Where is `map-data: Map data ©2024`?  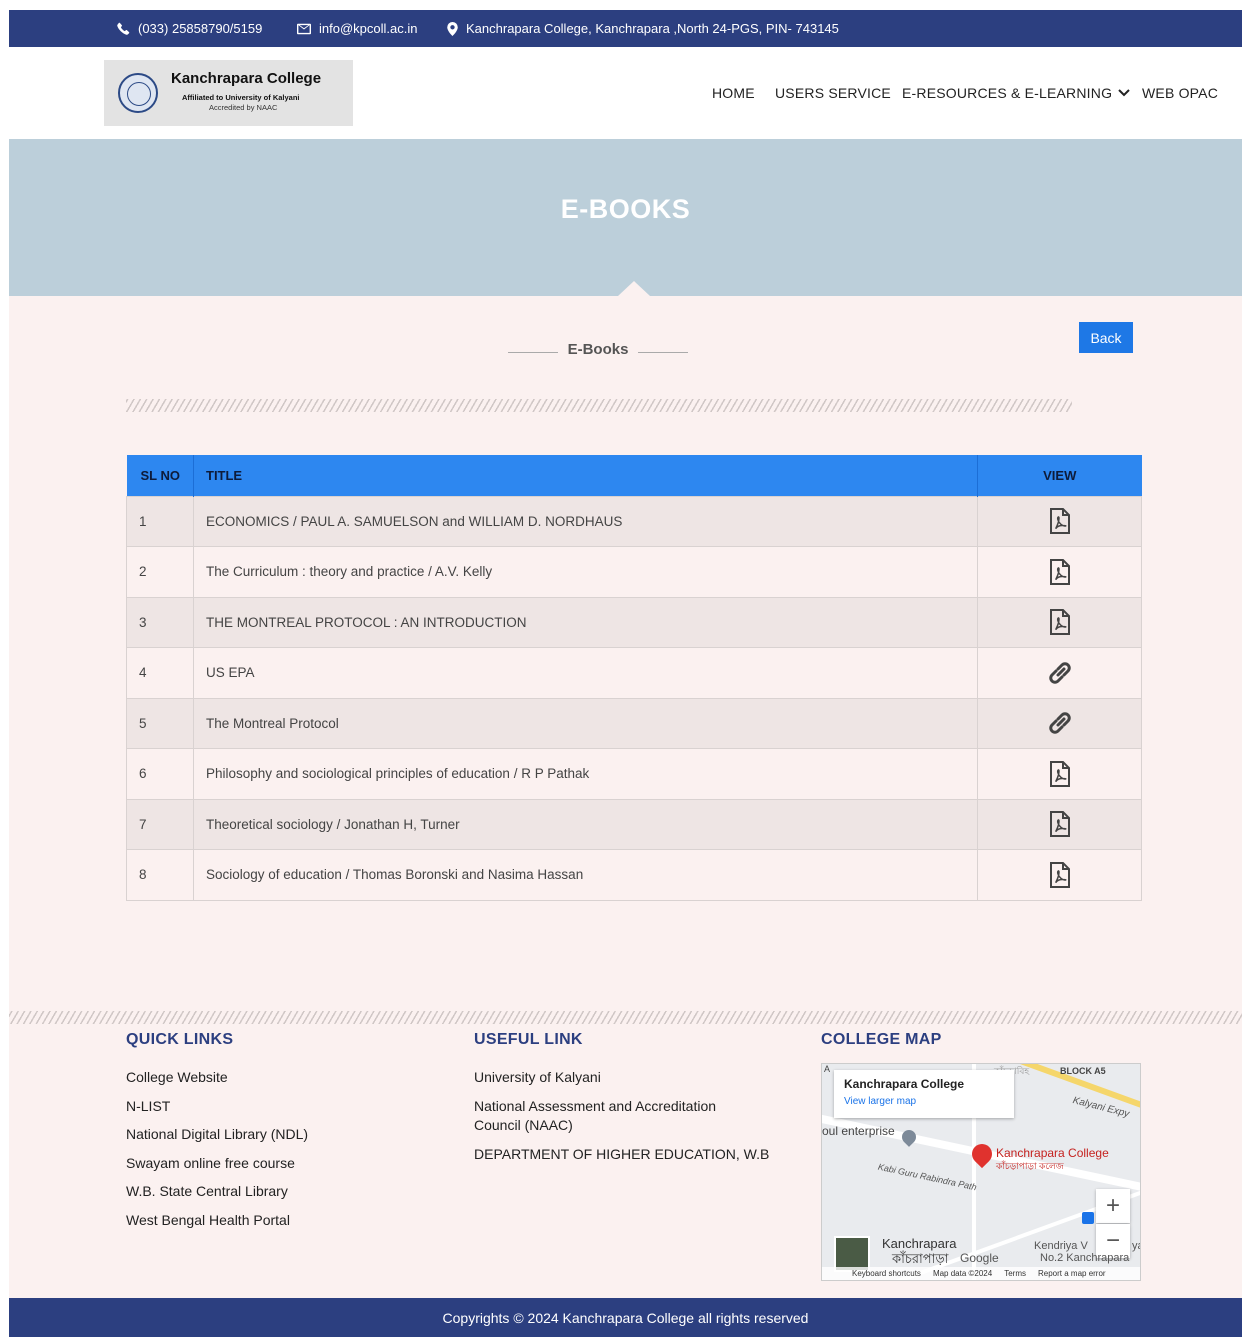 map-data: Map data ©2024 is located at coordinates (962, 1273).